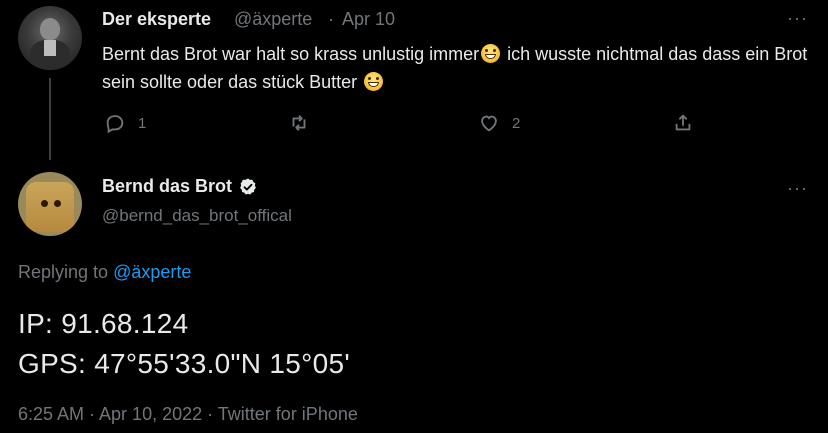  I want to click on main-author: Bernd das Brot, so click(180, 186).